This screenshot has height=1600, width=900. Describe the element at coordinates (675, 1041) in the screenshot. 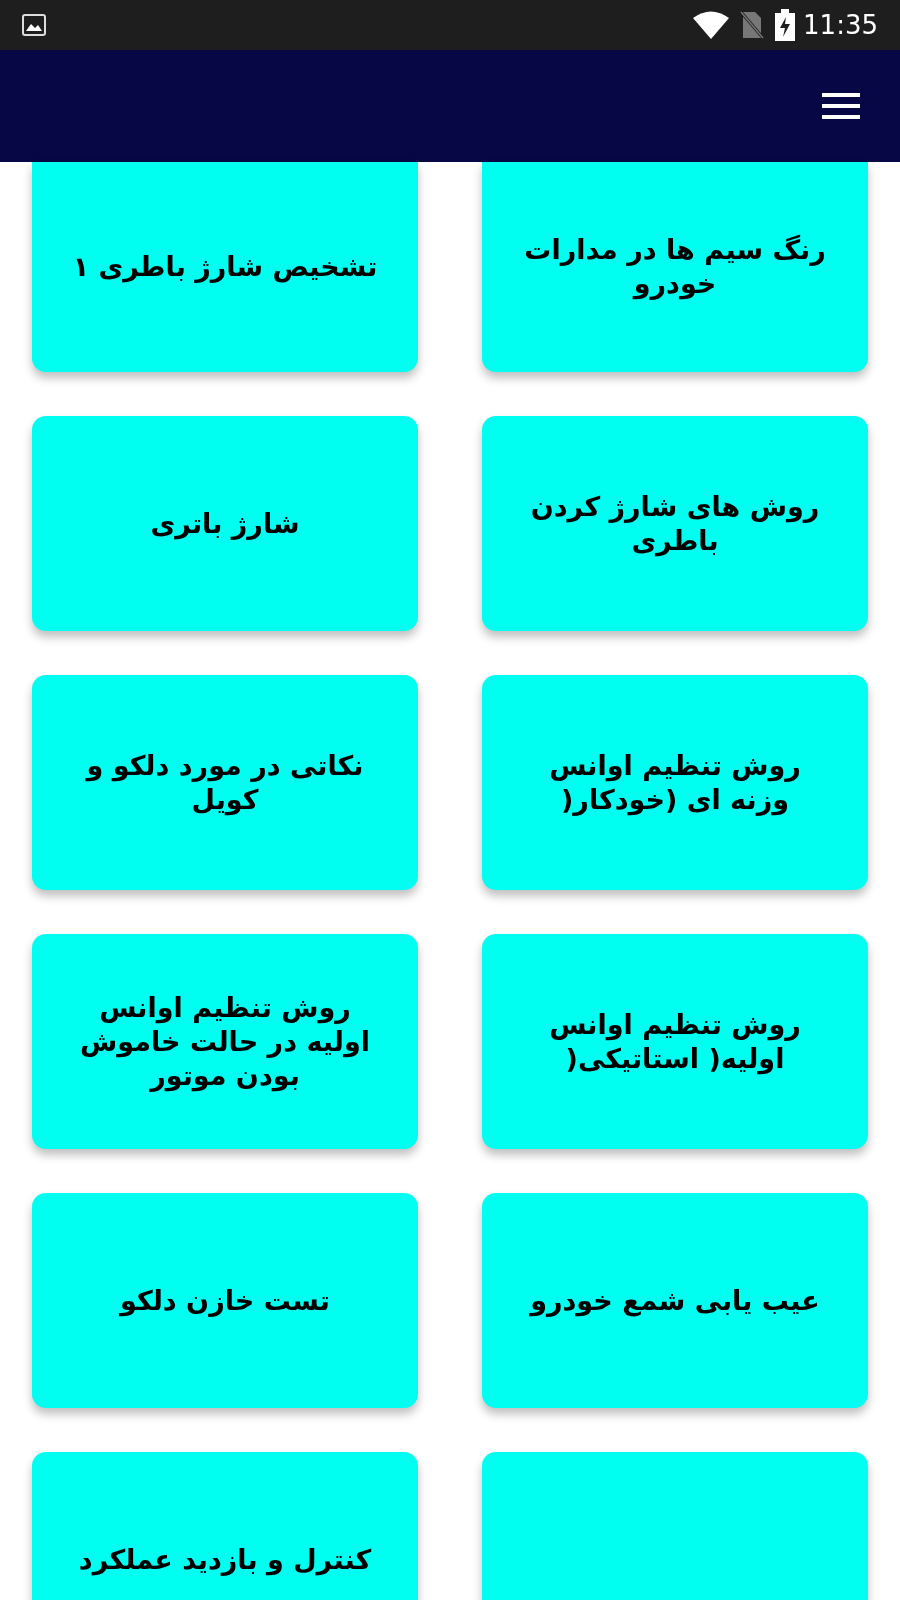

I see `menu-card: روش تنظیم اوانس اولیه( استاتیکی(` at that location.